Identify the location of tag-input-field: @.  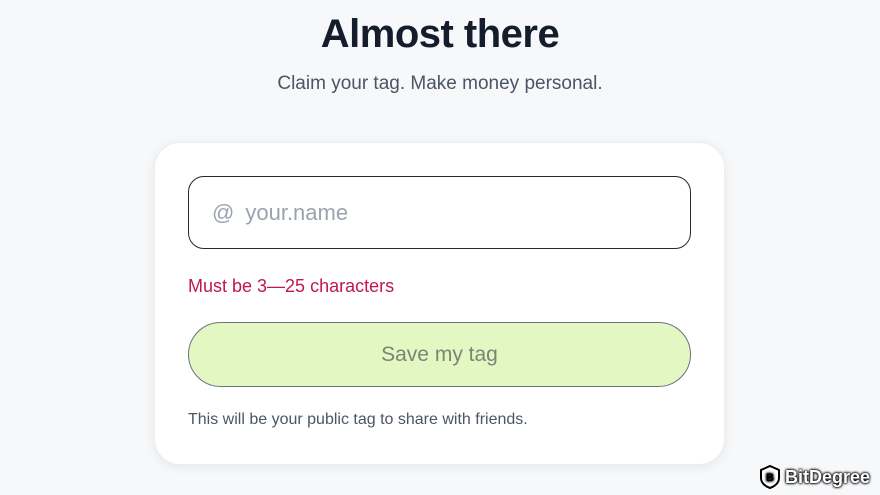
(439, 212).